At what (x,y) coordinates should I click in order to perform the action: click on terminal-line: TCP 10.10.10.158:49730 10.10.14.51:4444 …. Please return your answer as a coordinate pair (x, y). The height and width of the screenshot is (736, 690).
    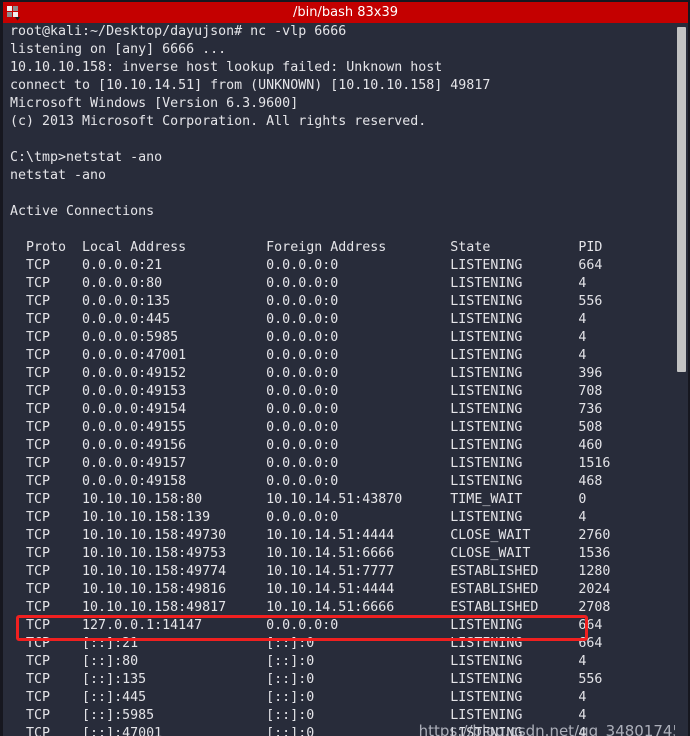
    Looking at the image, I should click on (310, 535).